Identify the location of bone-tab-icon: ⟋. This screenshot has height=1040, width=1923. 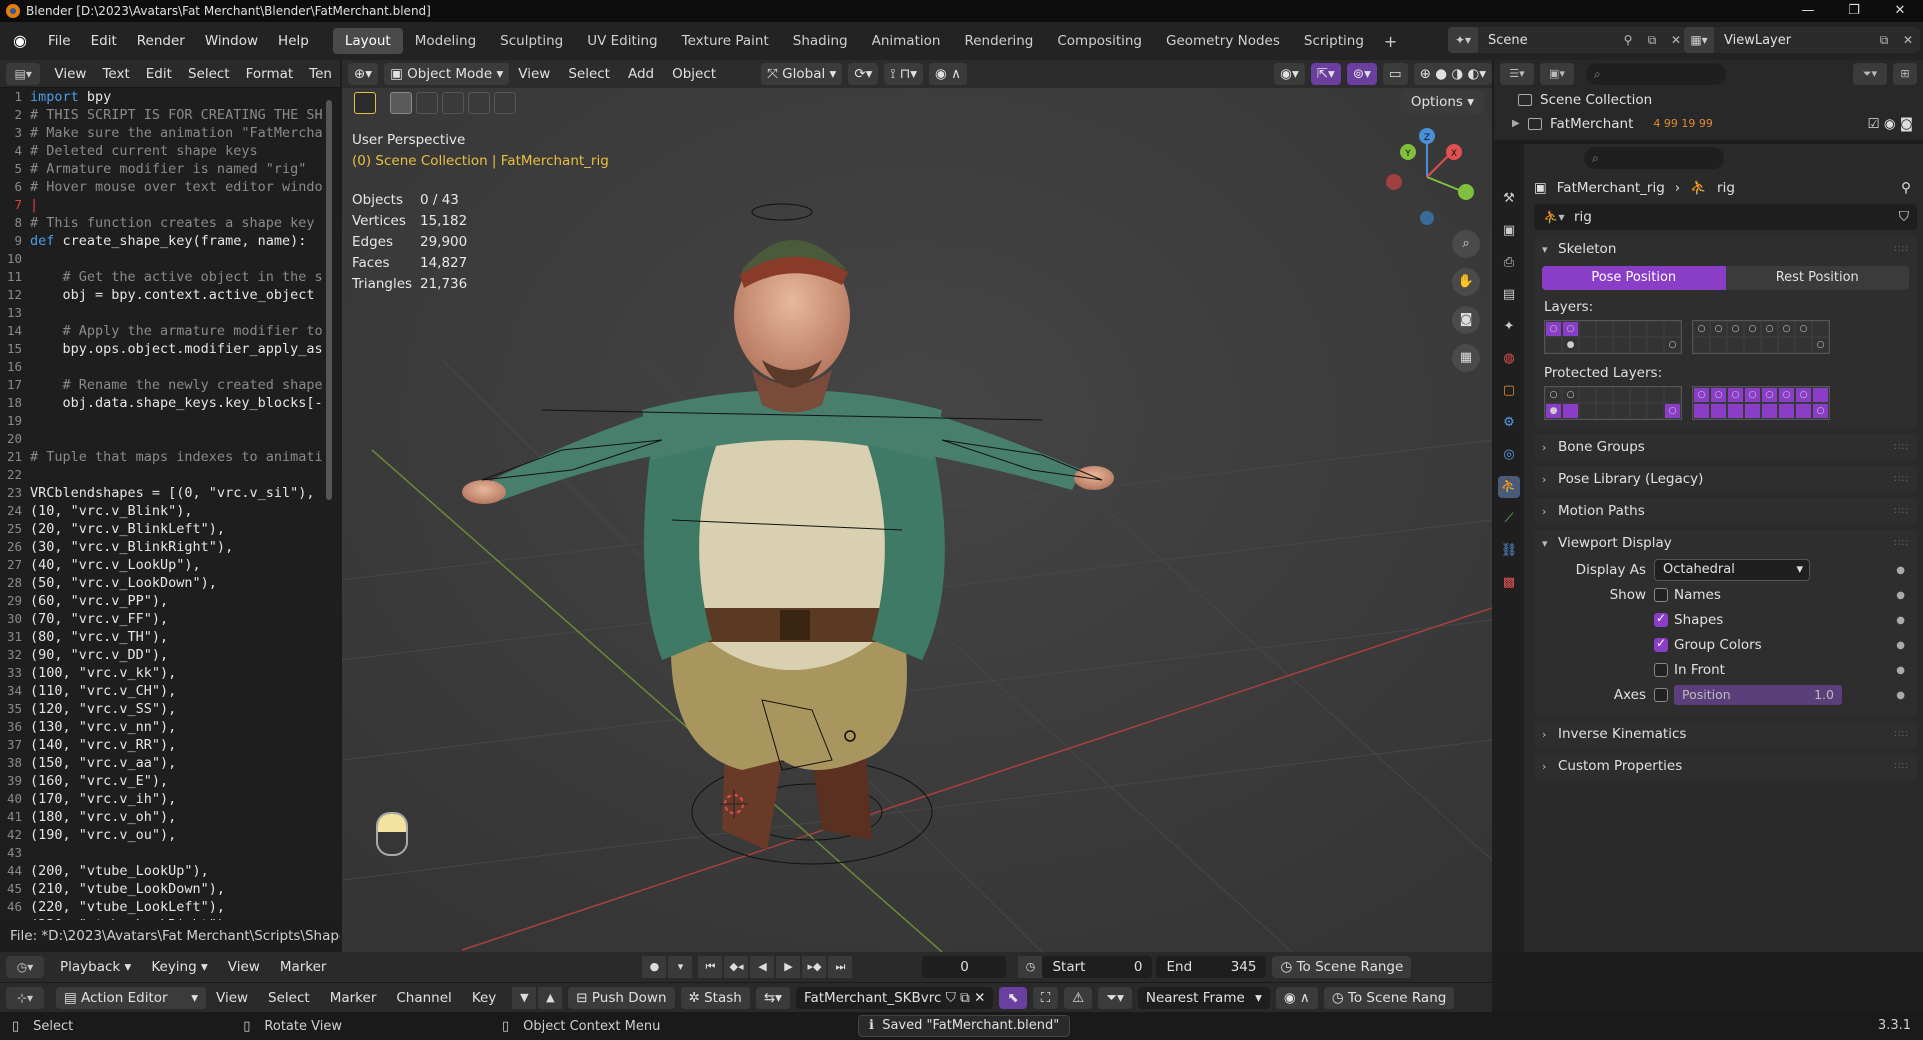
(1509, 519).